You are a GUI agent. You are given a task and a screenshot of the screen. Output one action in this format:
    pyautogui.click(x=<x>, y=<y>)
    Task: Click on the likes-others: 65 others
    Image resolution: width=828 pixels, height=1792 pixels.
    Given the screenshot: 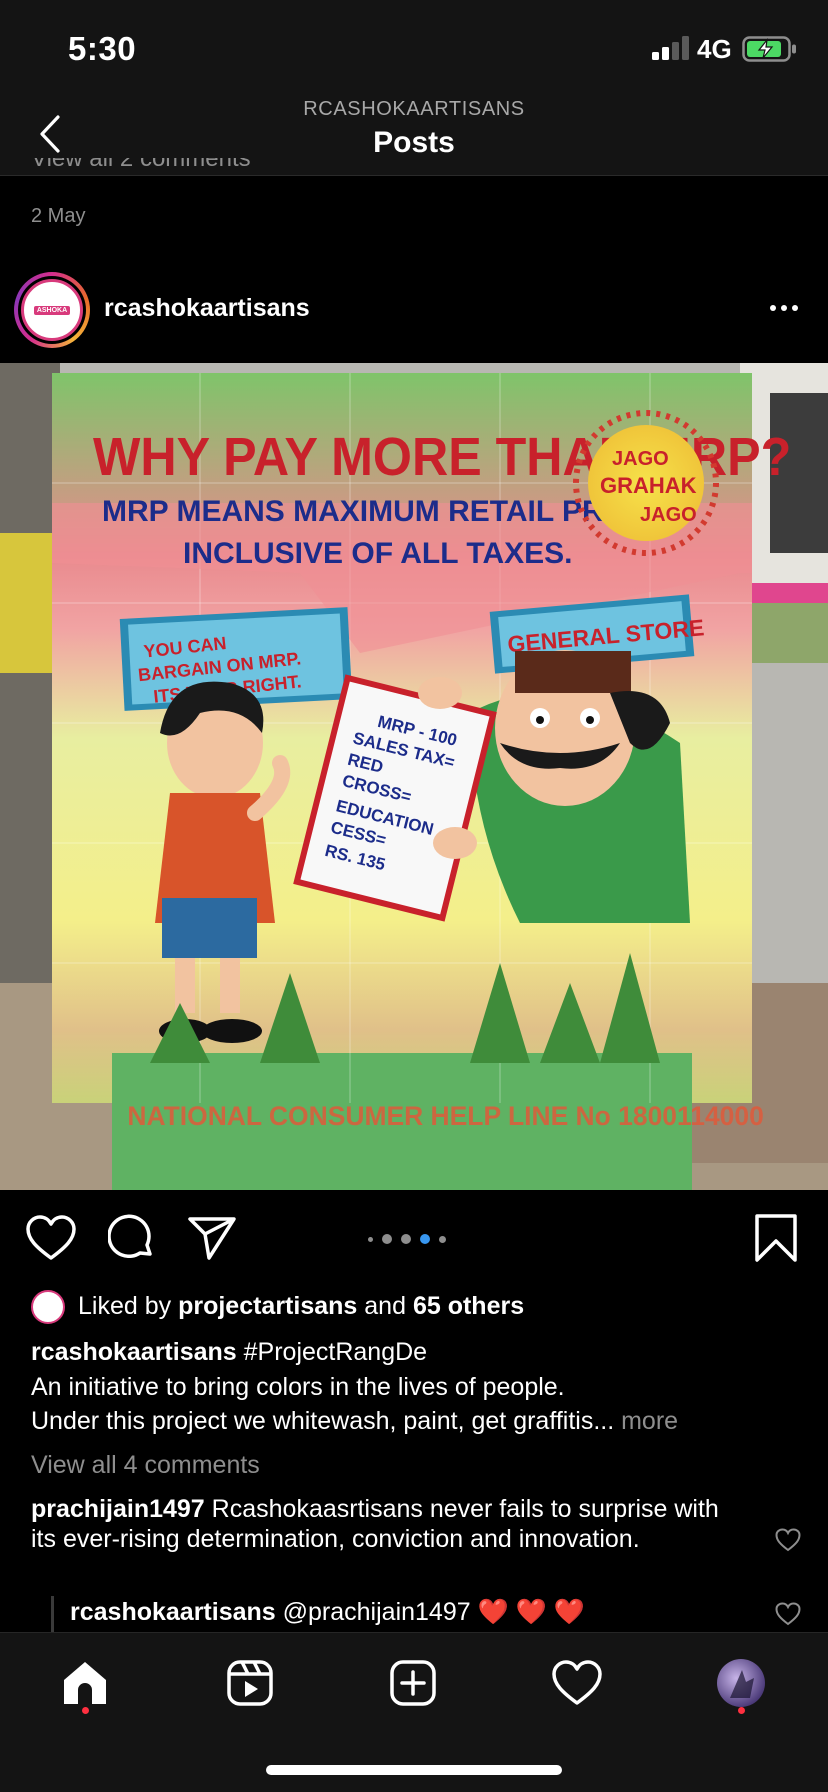 What is the action you would take?
    pyautogui.click(x=468, y=1306)
    